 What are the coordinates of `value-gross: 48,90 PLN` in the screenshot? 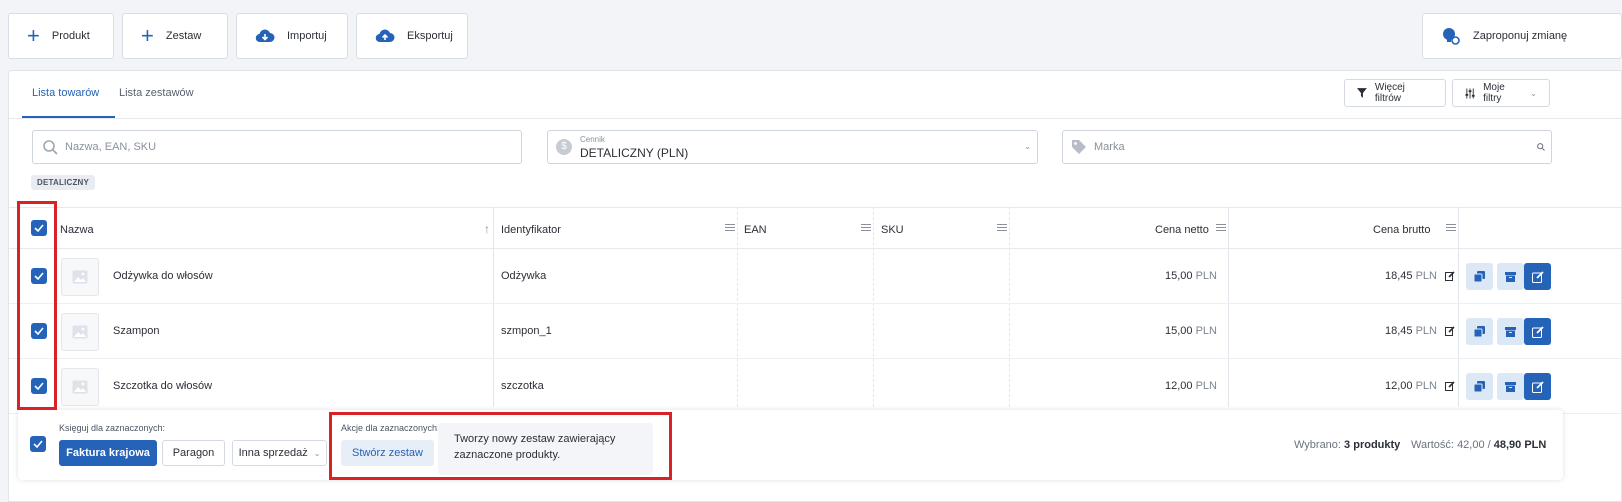 It's located at (1520, 445).